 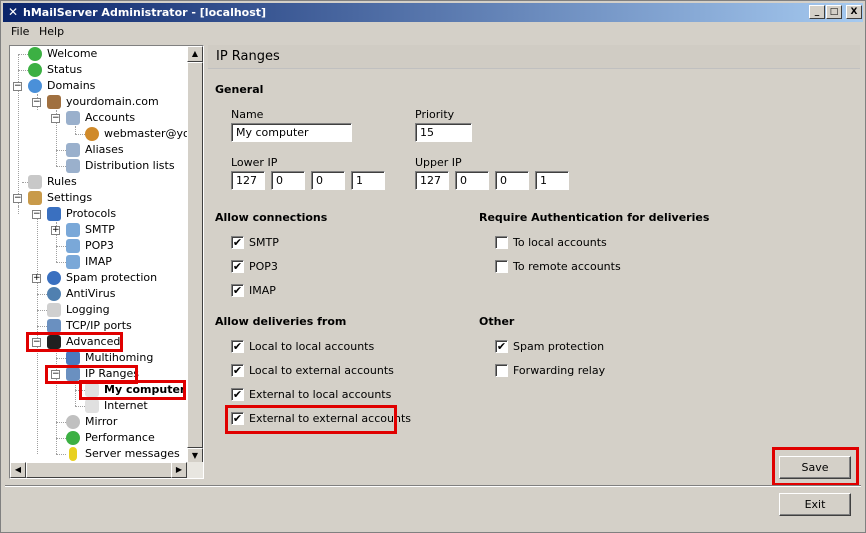 I want to click on collapse-accounts: −, so click(x=55, y=118).